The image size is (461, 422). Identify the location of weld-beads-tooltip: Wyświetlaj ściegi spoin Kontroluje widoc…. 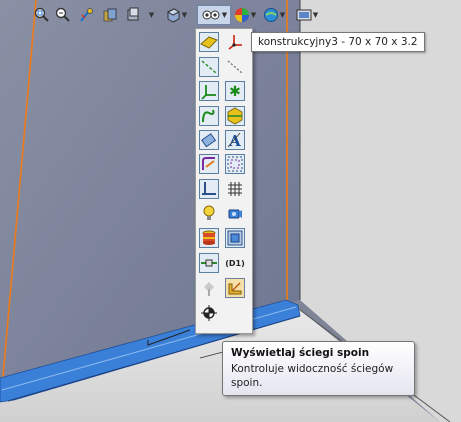
(318, 368).